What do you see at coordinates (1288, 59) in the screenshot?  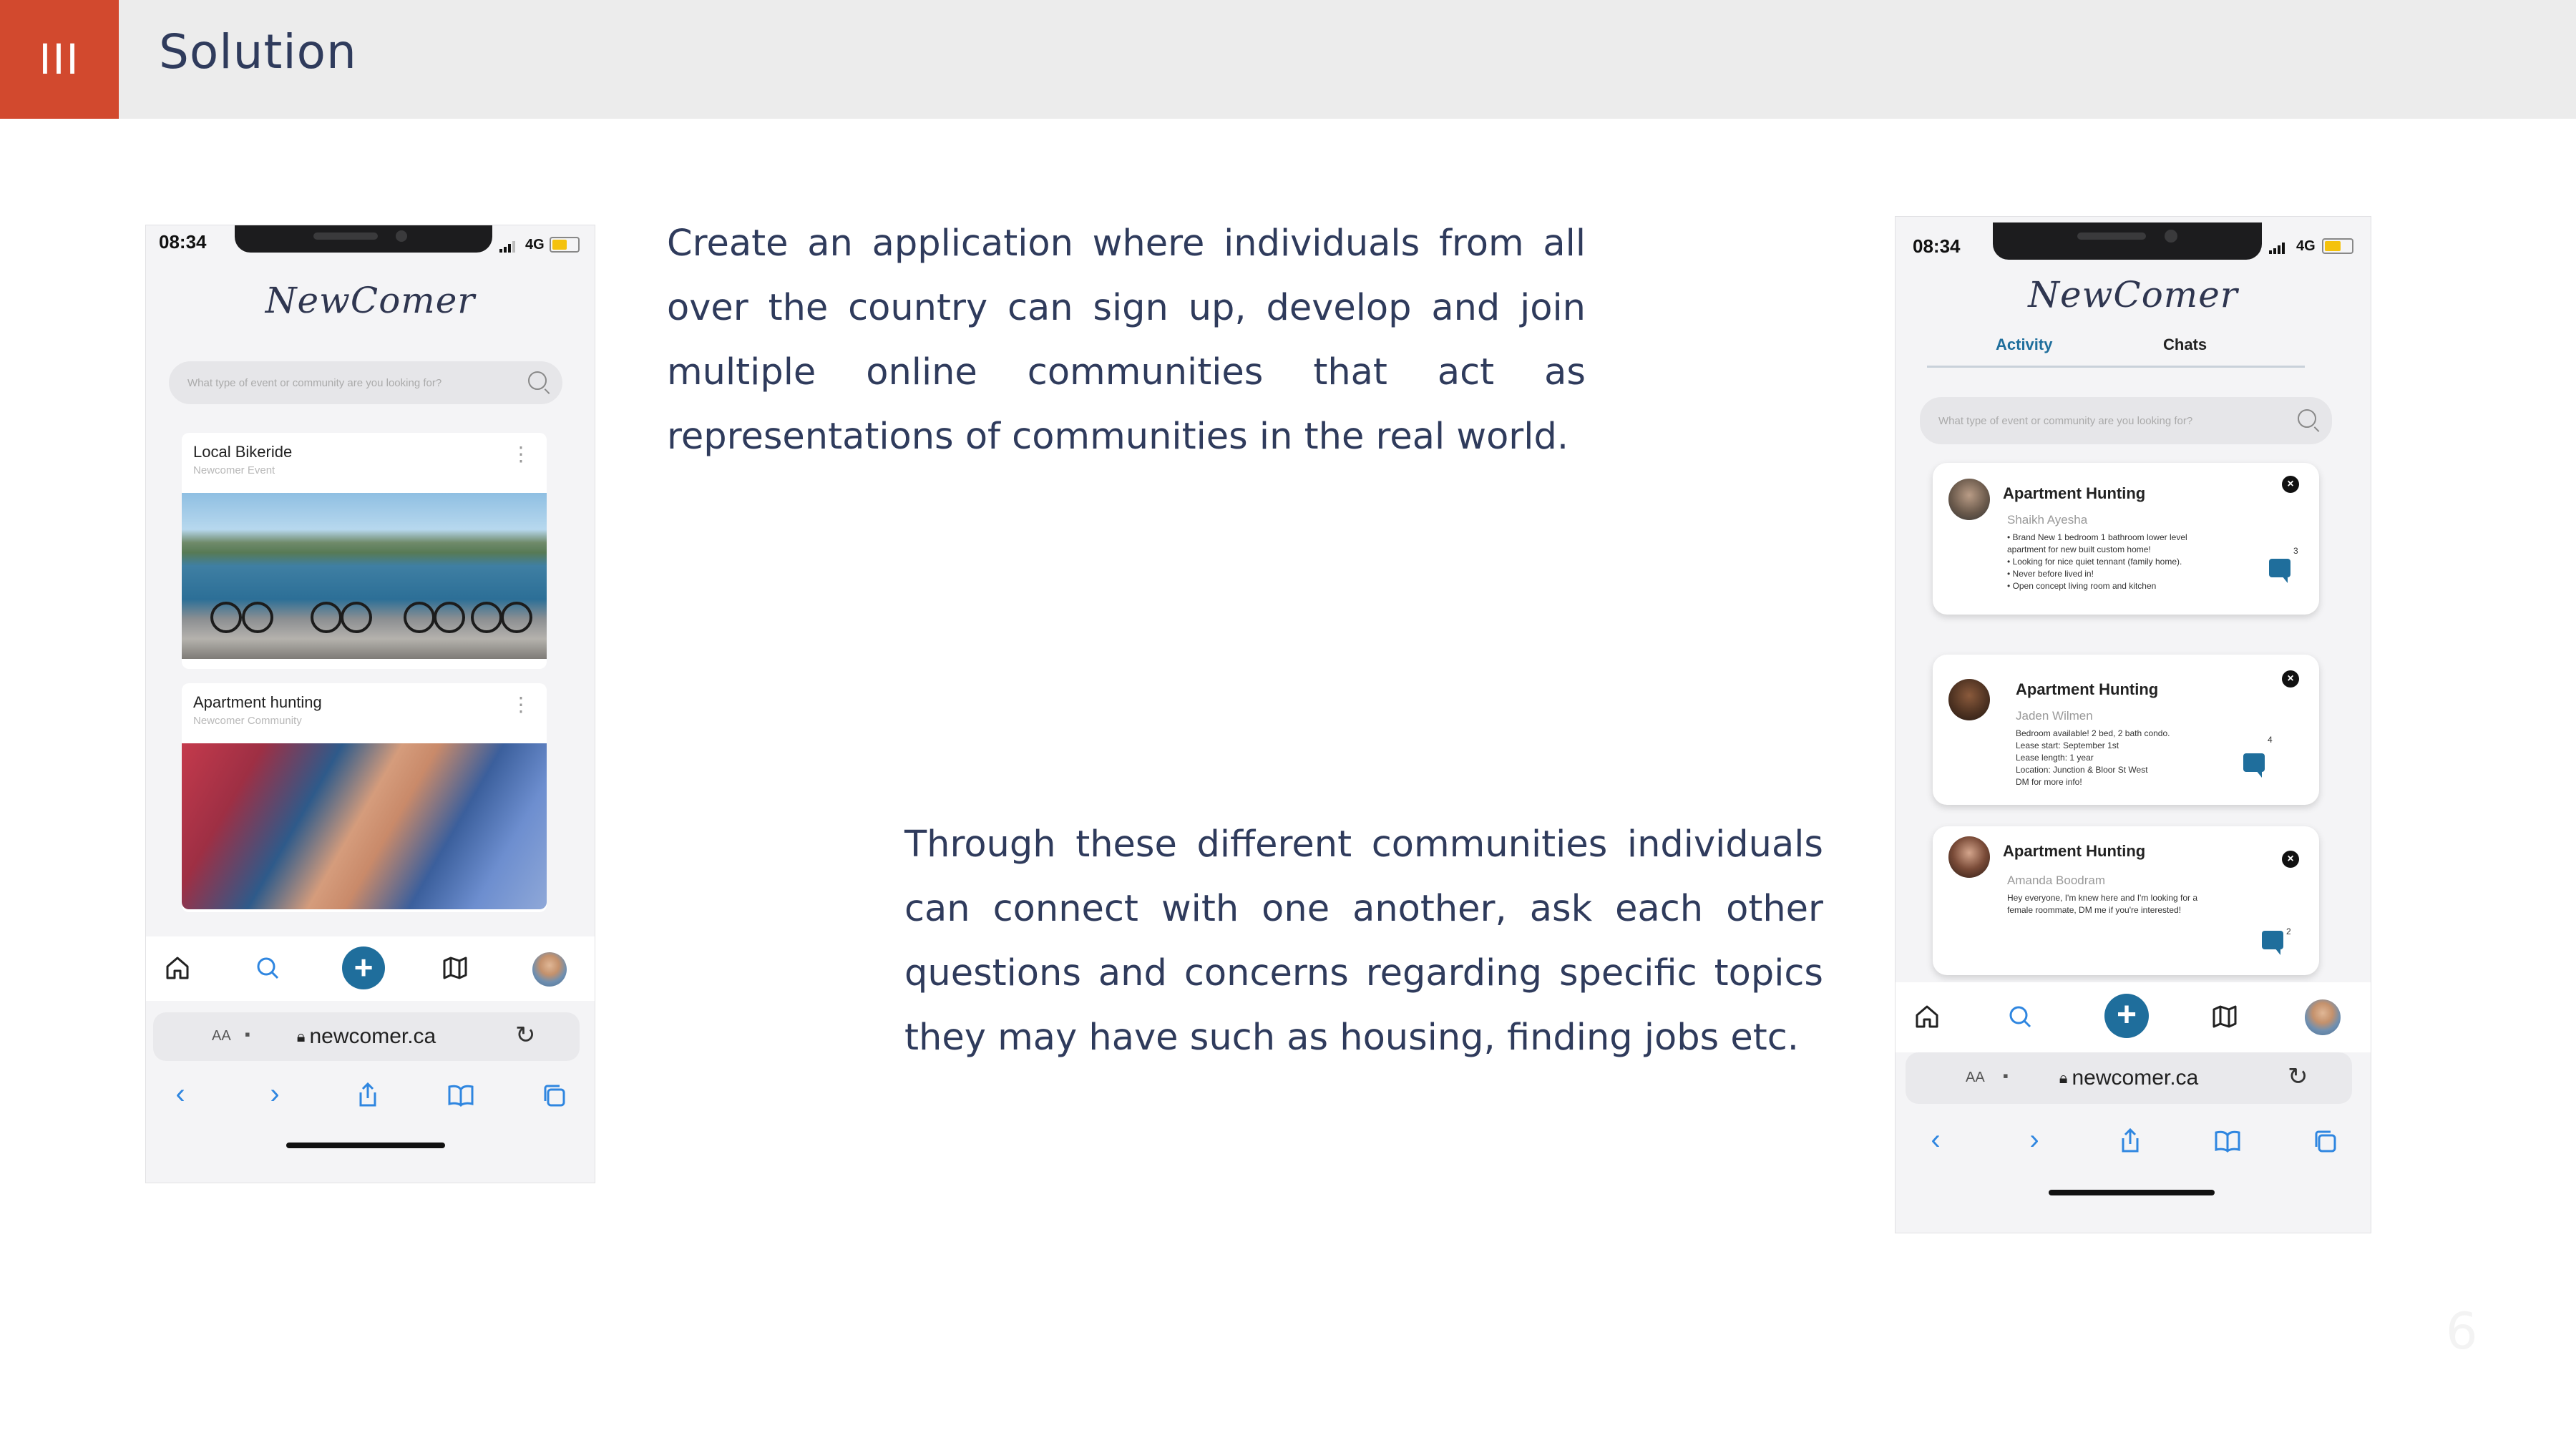 I see `slide-header` at bounding box center [1288, 59].